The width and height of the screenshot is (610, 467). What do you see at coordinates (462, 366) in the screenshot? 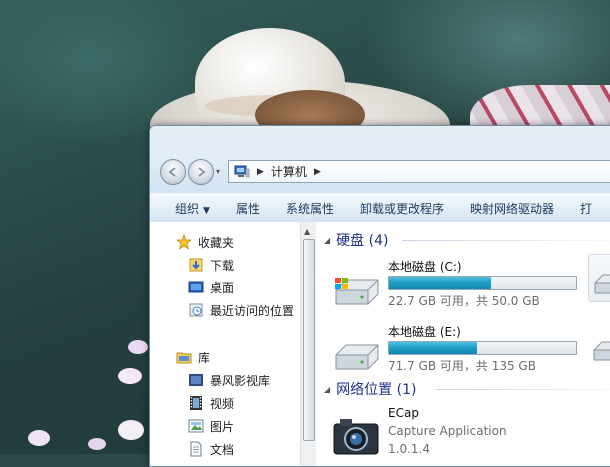
I see `drive-space-info: 71.7 GB 可用，共 135 GB` at bounding box center [462, 366].